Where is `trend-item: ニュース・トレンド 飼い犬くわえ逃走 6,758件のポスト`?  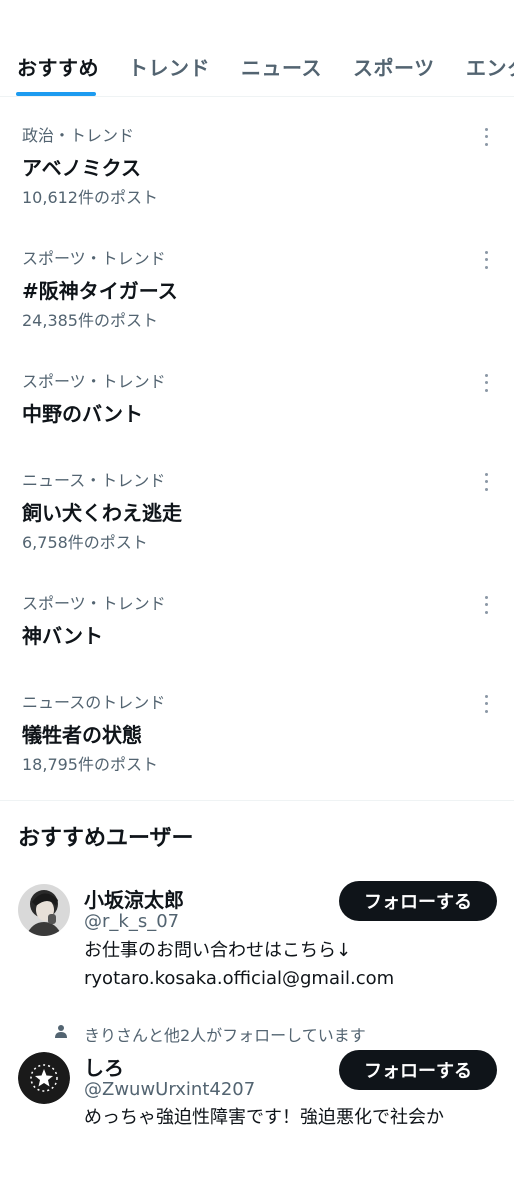
trend-item: ニュース・トレンド 飼い犬くわえ逃走 6,758件のポスト is located at coordinates (257, 512).